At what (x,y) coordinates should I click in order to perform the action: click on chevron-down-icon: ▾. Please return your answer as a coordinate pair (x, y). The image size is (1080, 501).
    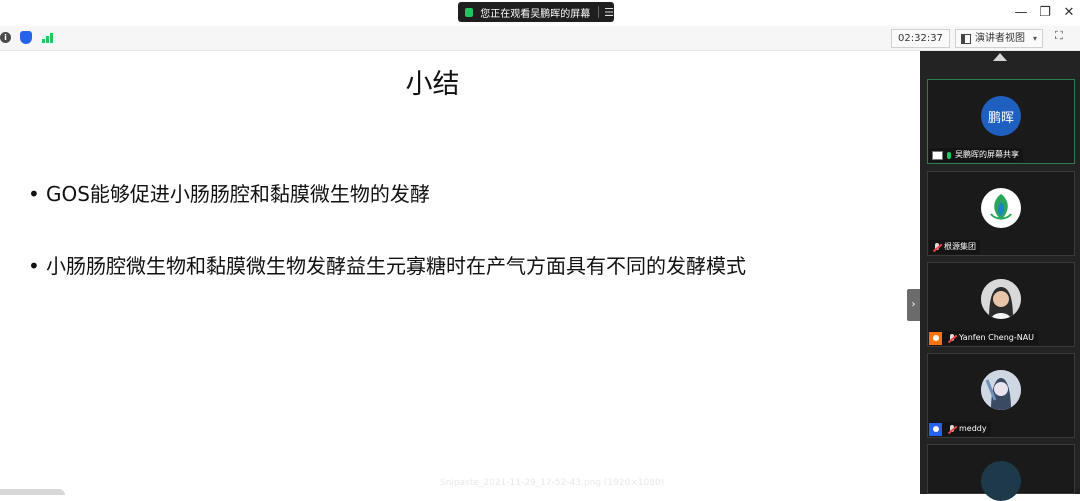
    Looking at the image, I should click on (1034, 38).